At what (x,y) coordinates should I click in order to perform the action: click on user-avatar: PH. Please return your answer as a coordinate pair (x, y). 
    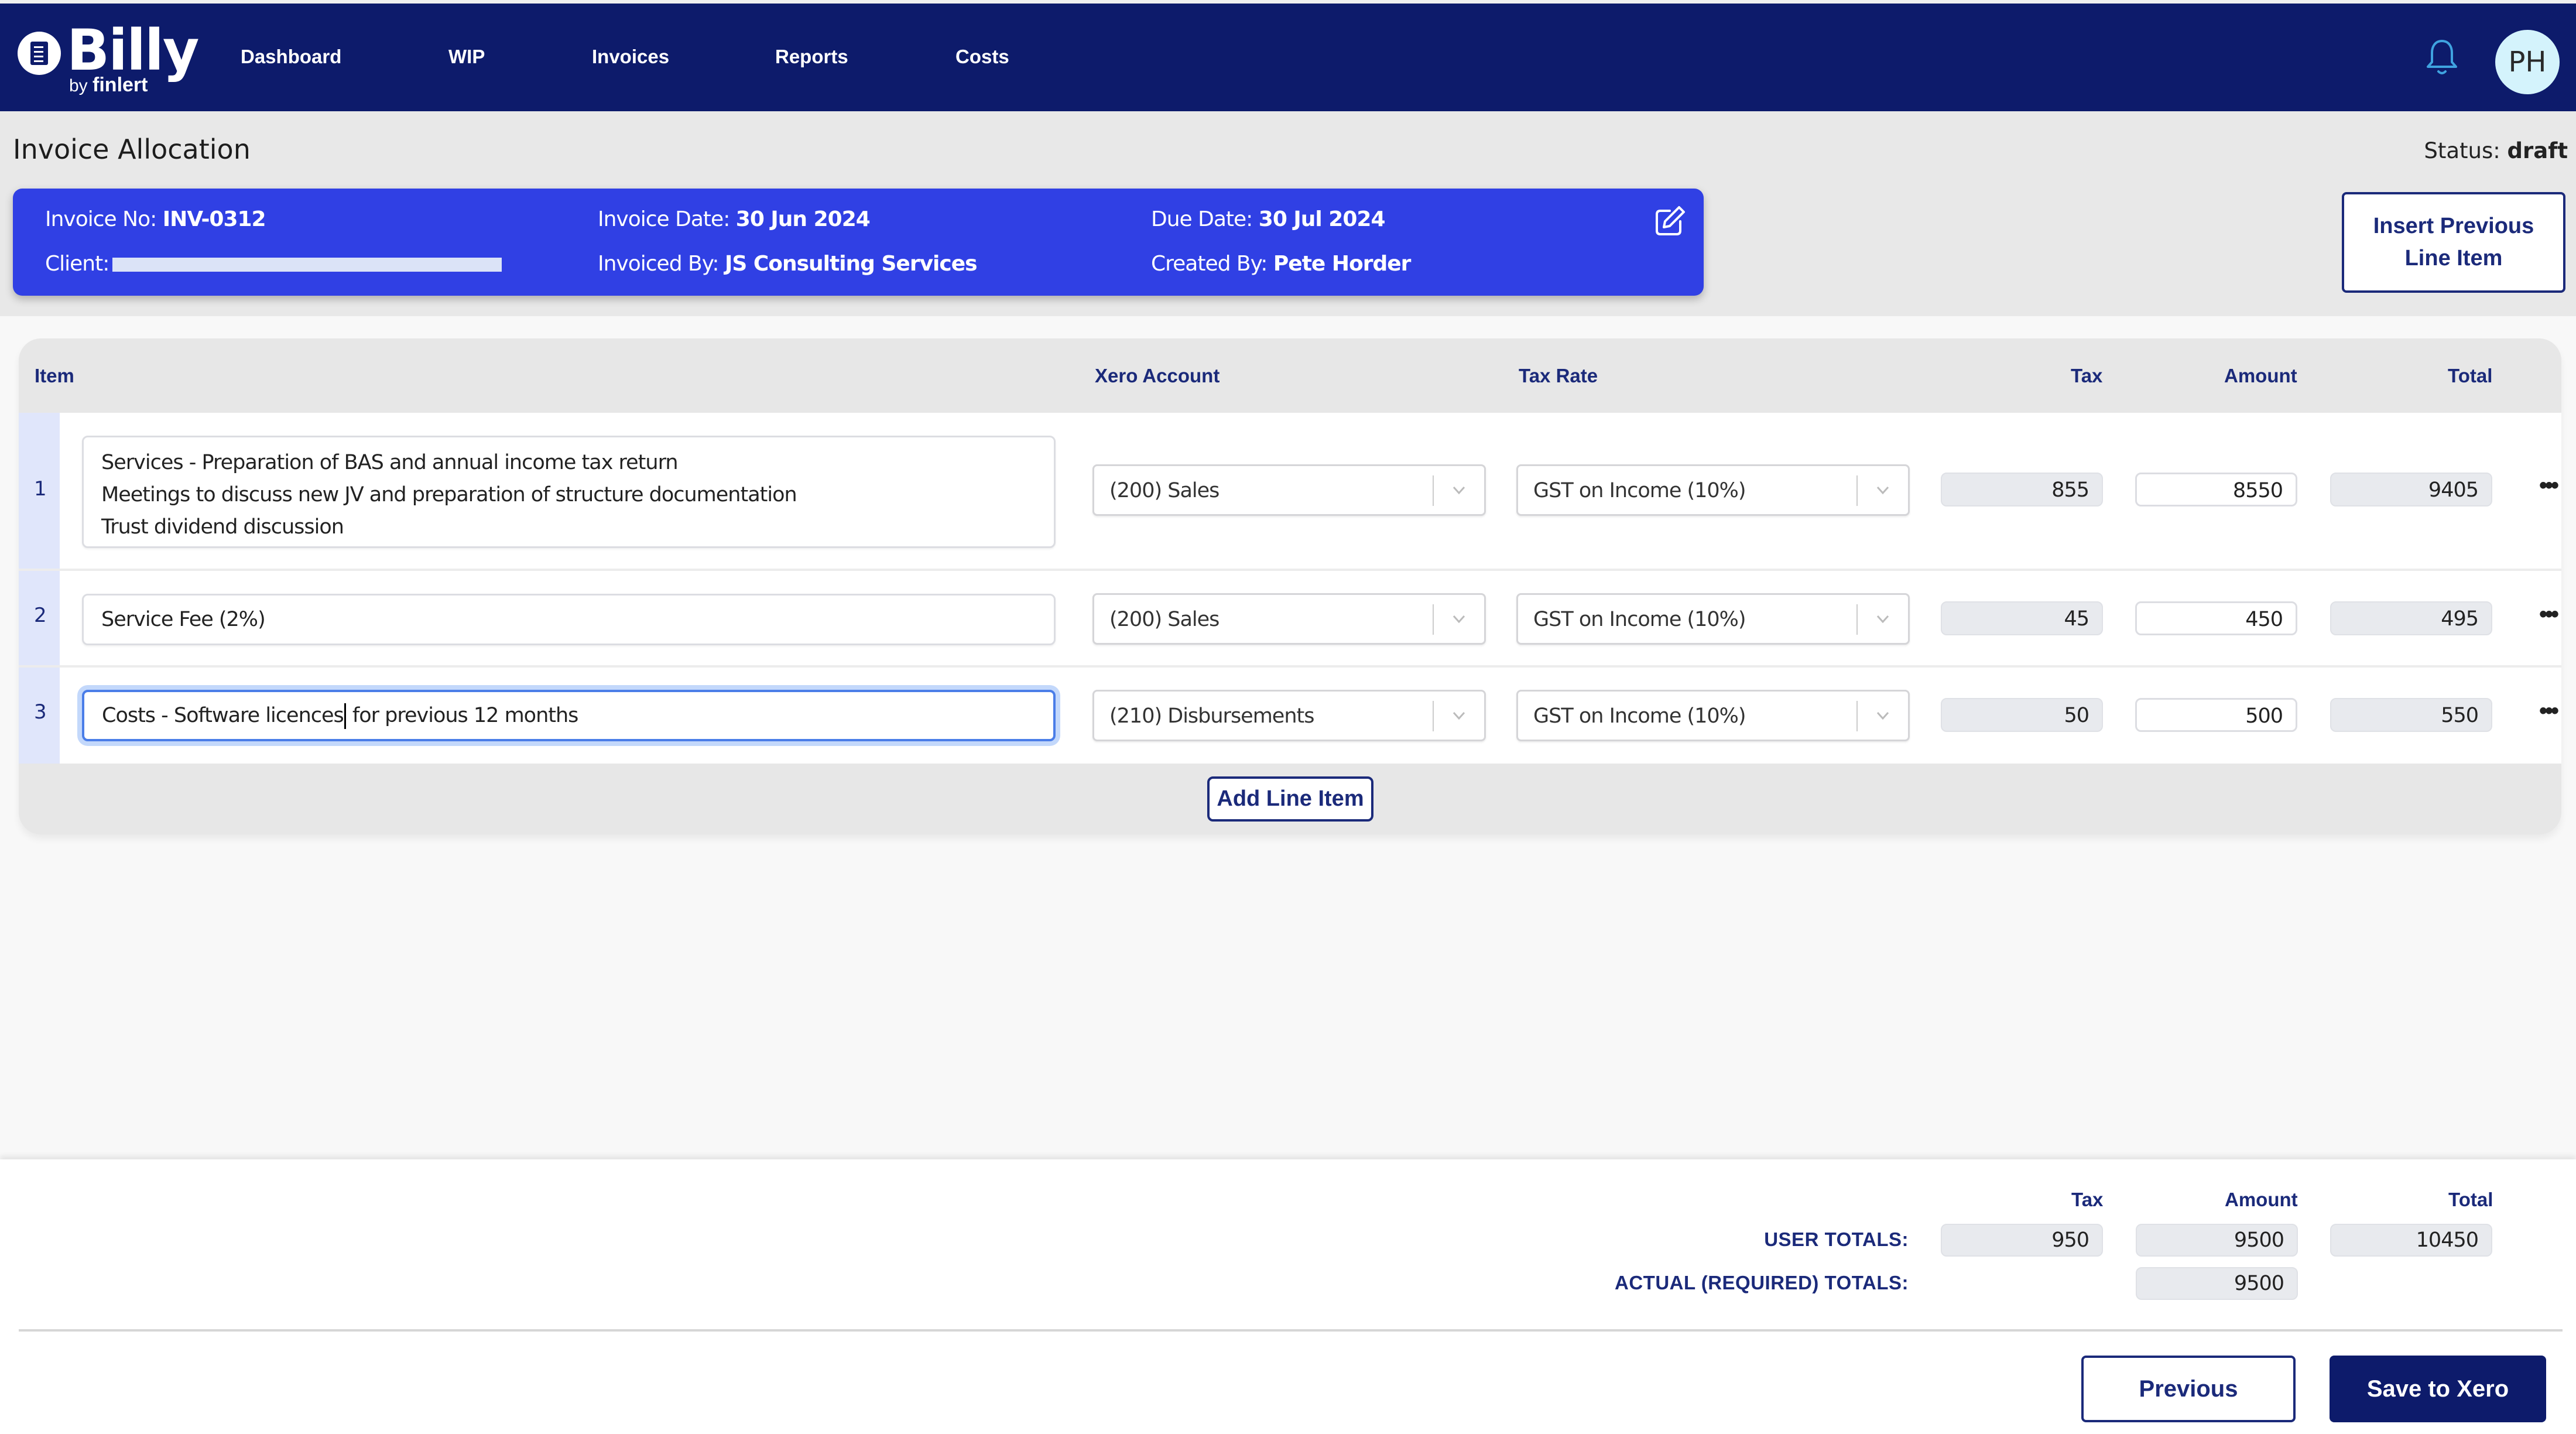
    Looking at the image, I should click on (2527, 62).